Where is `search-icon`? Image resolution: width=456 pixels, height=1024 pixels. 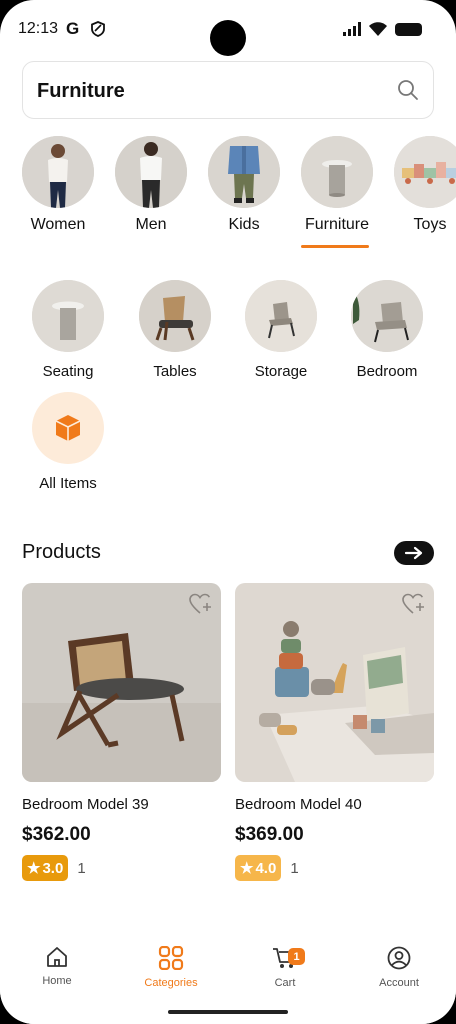
search-icon is located at coordinates (408, 90).